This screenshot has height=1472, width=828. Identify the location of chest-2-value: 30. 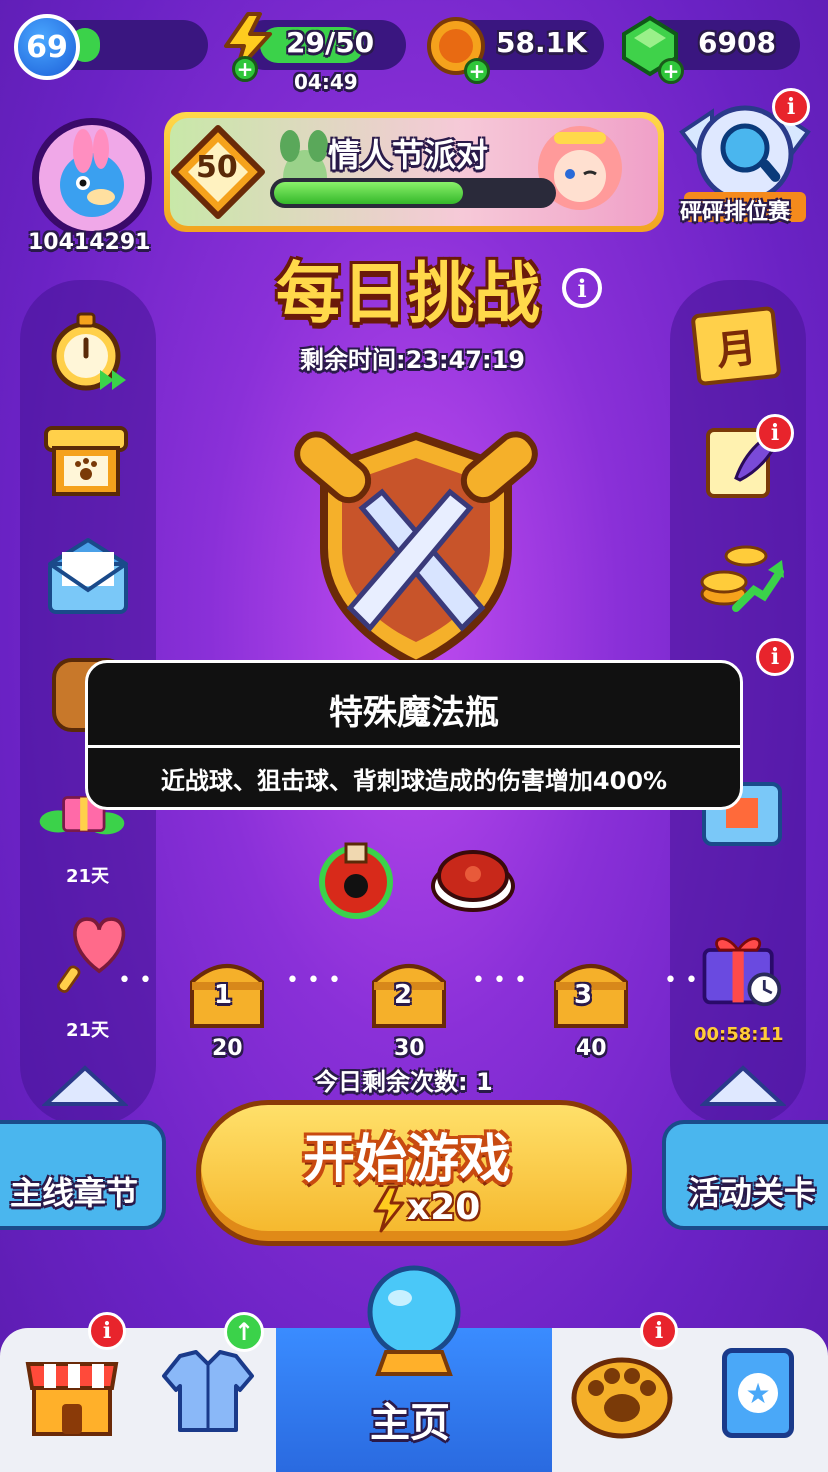
(409, 1048).